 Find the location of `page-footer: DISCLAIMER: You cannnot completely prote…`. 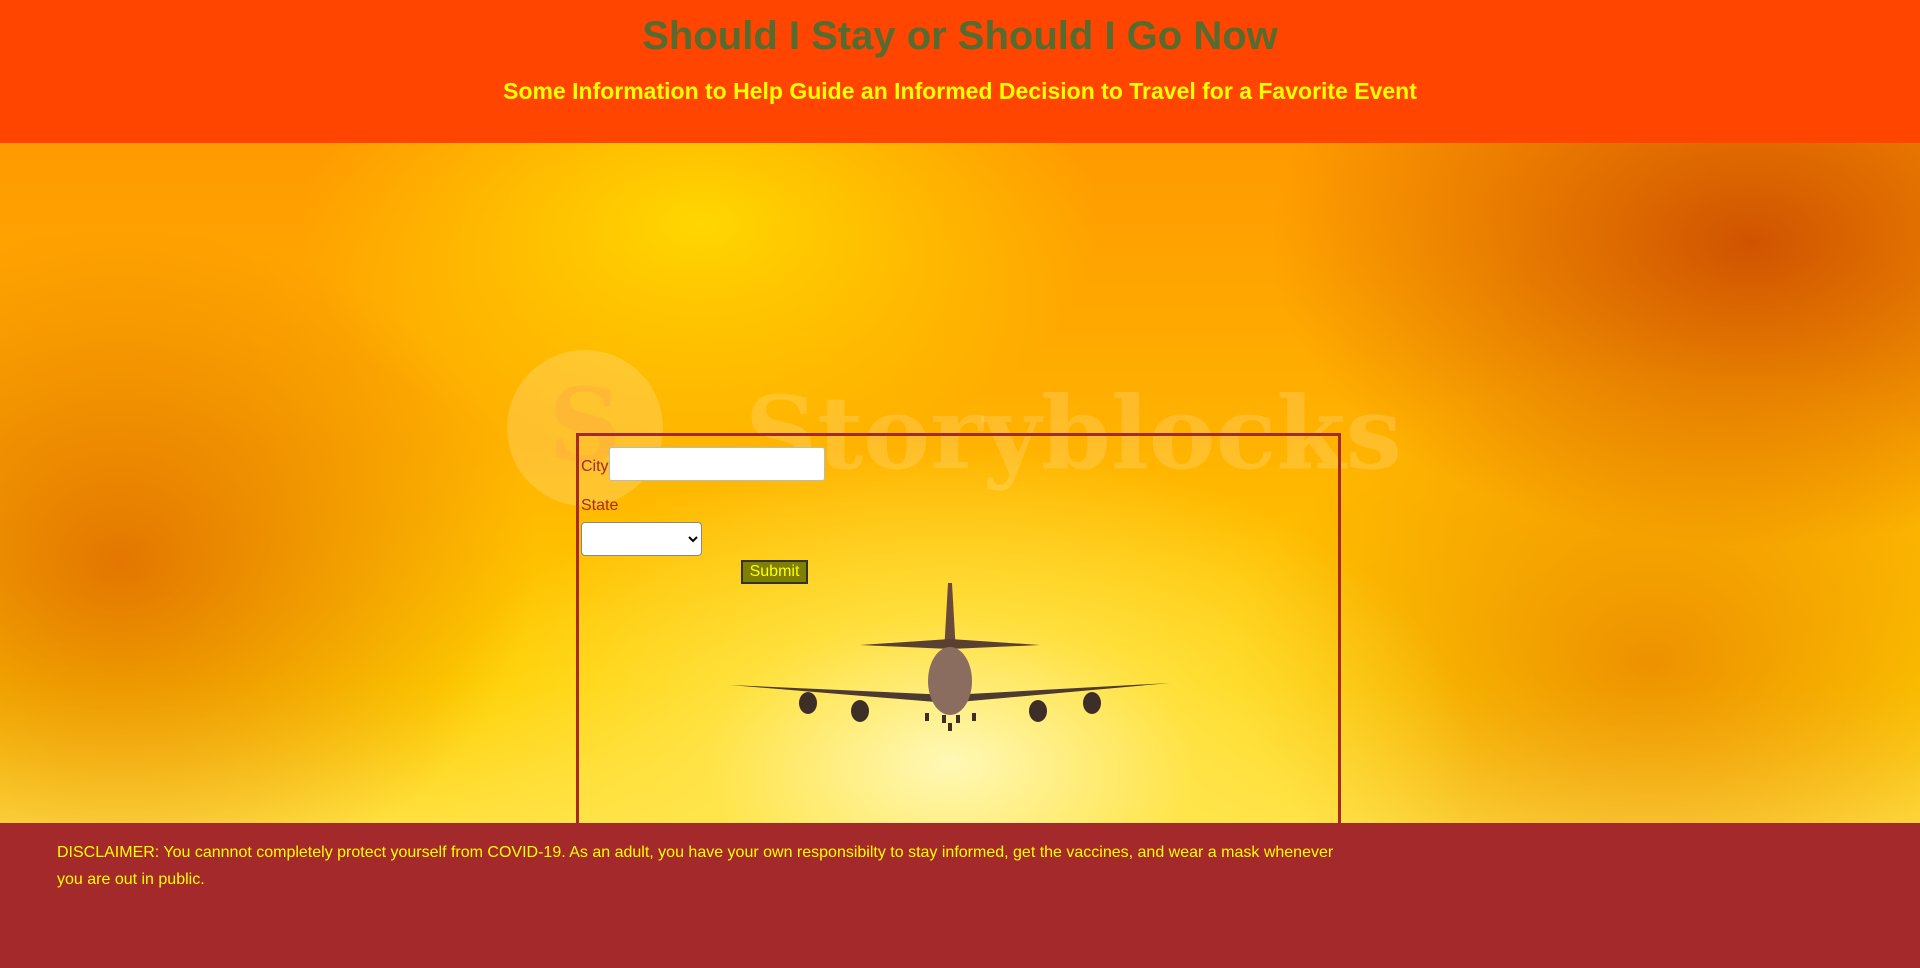

page-footer: DISCLAIMER: You cannnot completely prote… is located at coordinates (960, 895).